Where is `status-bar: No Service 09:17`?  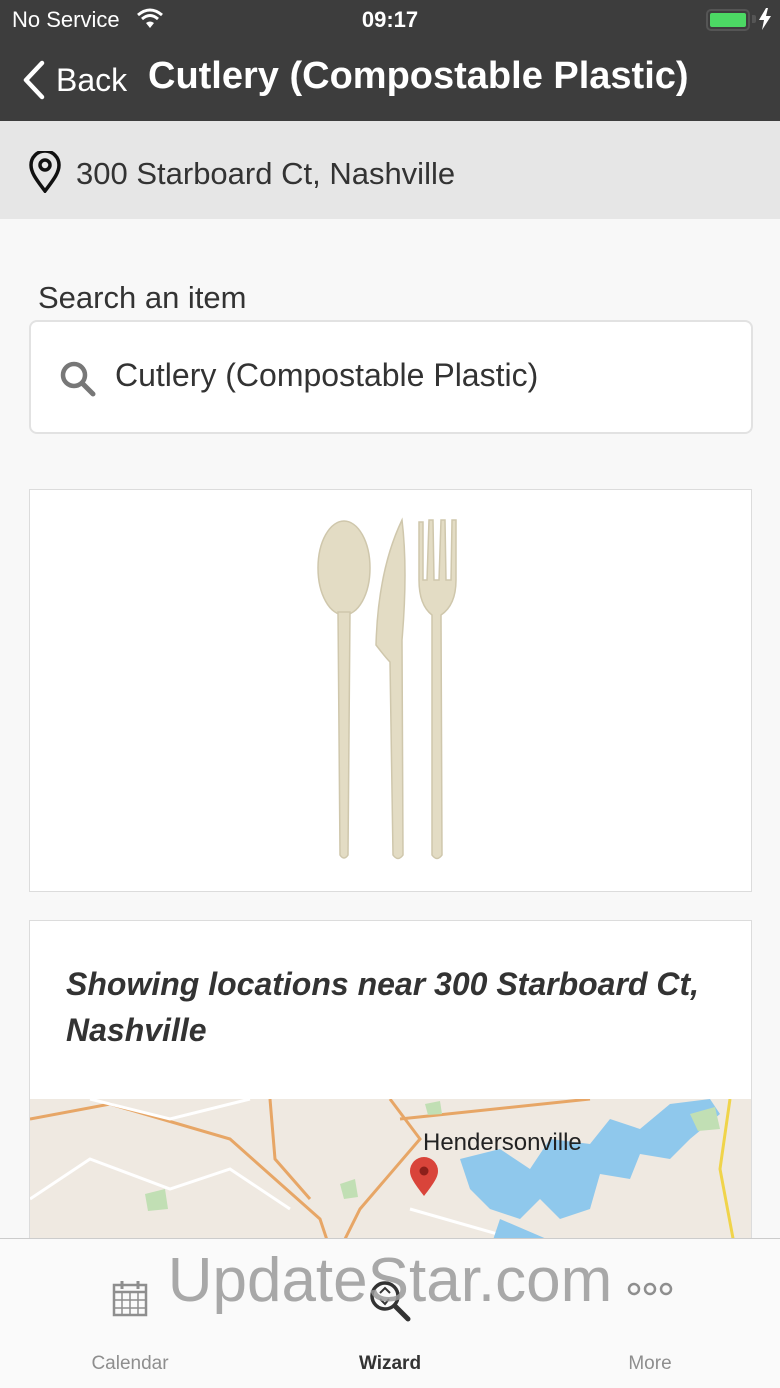 status-bar: No Service 09:17 is located at coordinates (390, 20).